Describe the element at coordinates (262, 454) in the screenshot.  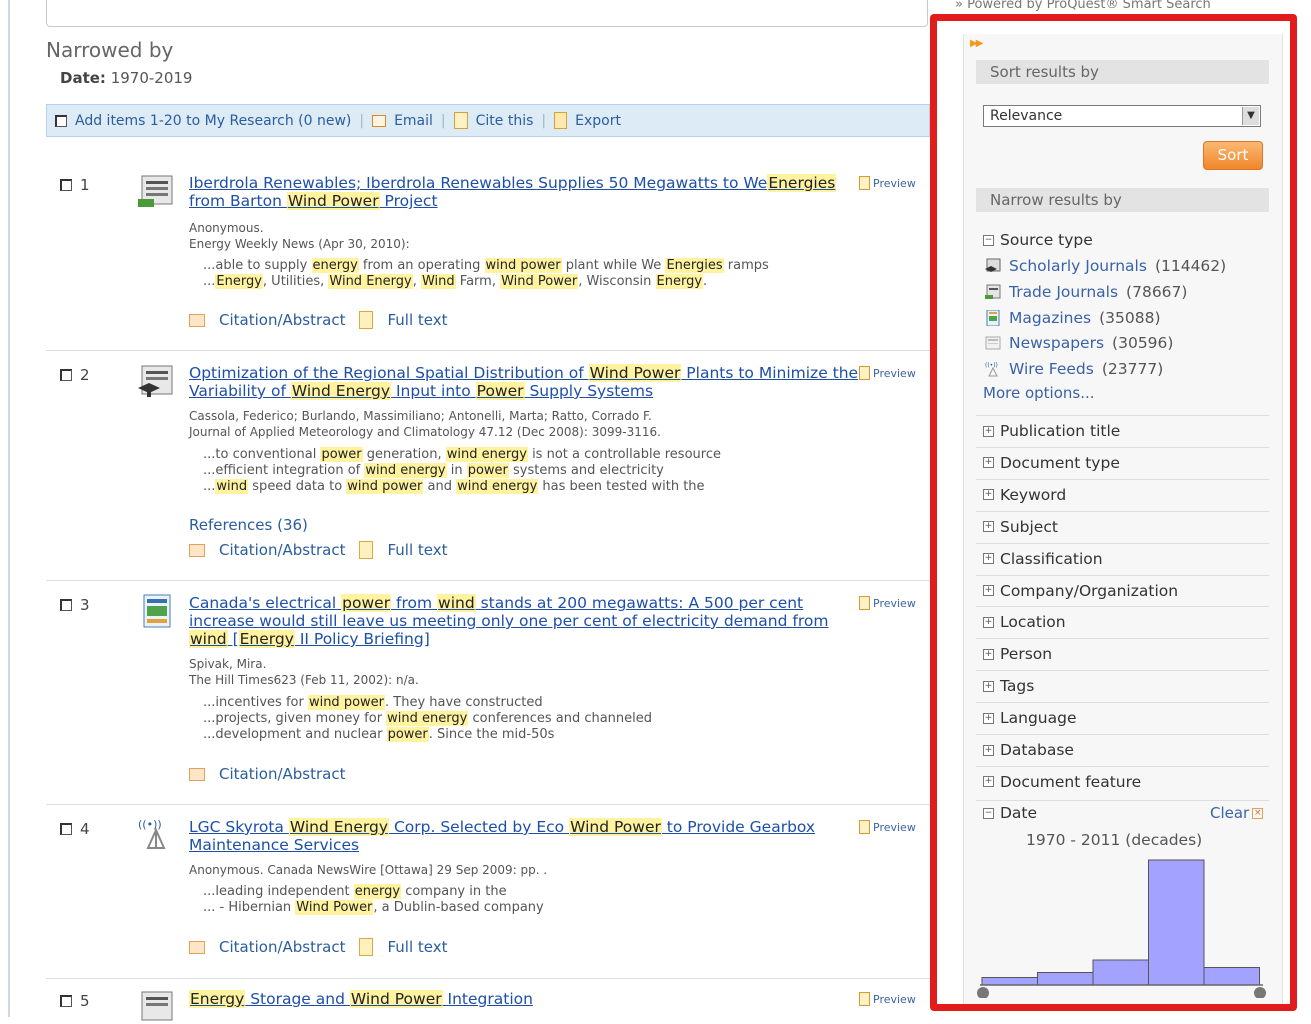
I see `snippet-text: ...to conventional` at that location.